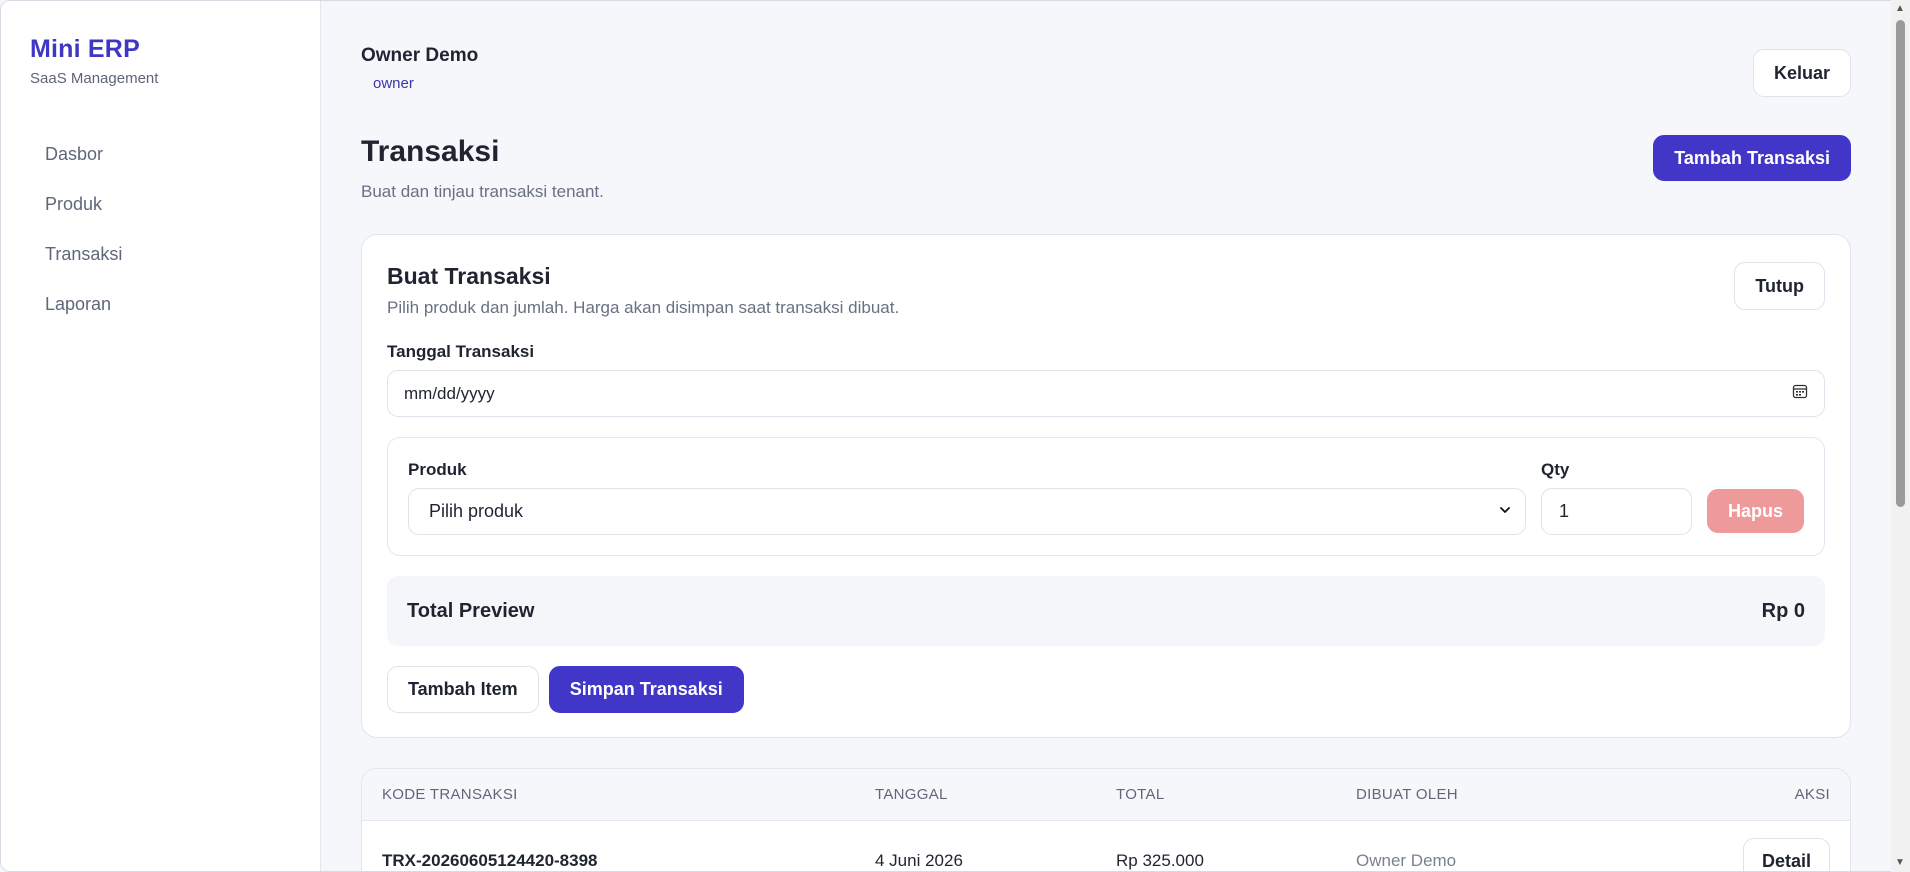 This screenshot has height=872, width=1910. What do you see at coordinates (1505, 511) in the screenshot?
I see `chevron-down-icon` at bounding box center [1505, 511].